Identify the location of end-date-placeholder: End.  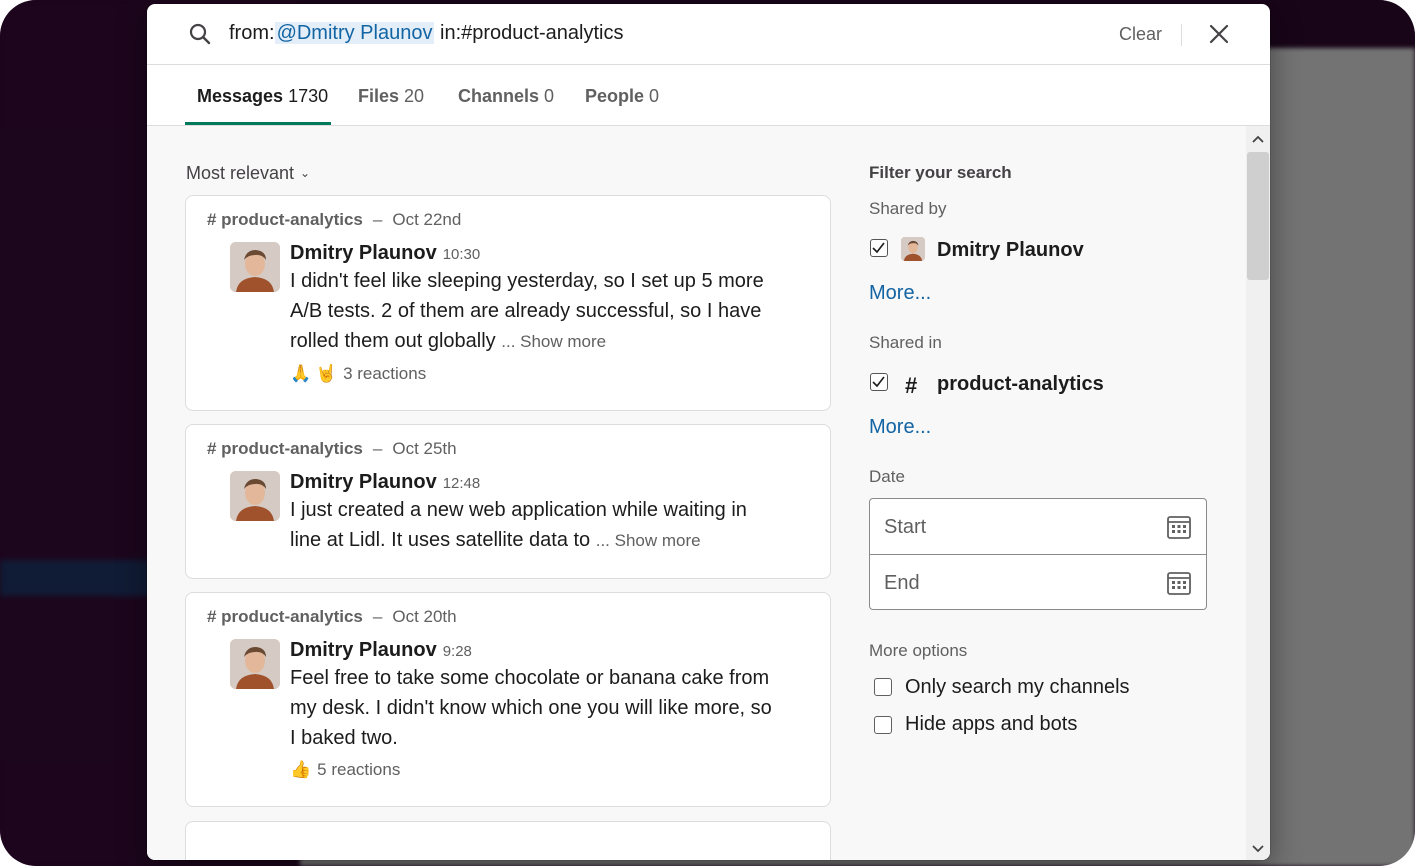
(902, 583).